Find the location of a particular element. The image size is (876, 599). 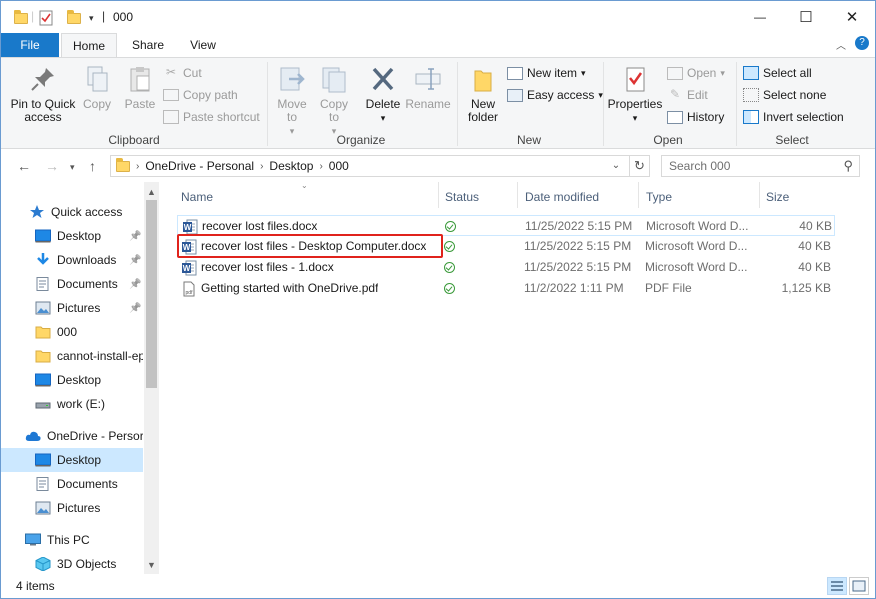

large-icons-view-icon is located at coordinates (859, 586).